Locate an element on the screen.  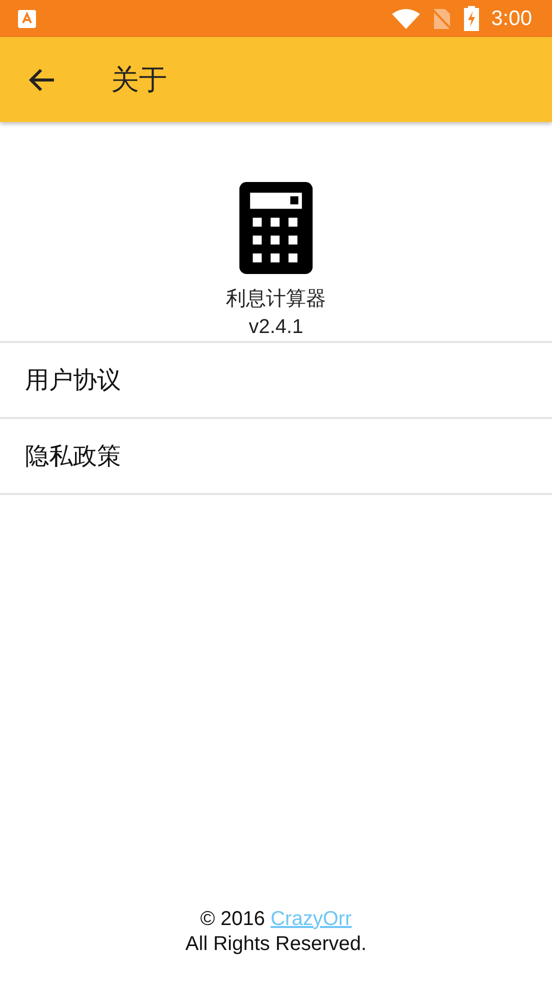
copyright-text: © 2016 CrazyOrr is located at coordinates (276, 919).